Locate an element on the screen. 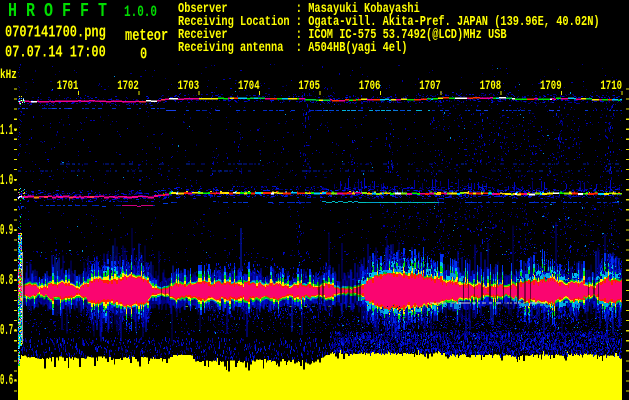 The image size is (629, 400). svg-text: 0707141700.png is located at coordinates (55, 32).